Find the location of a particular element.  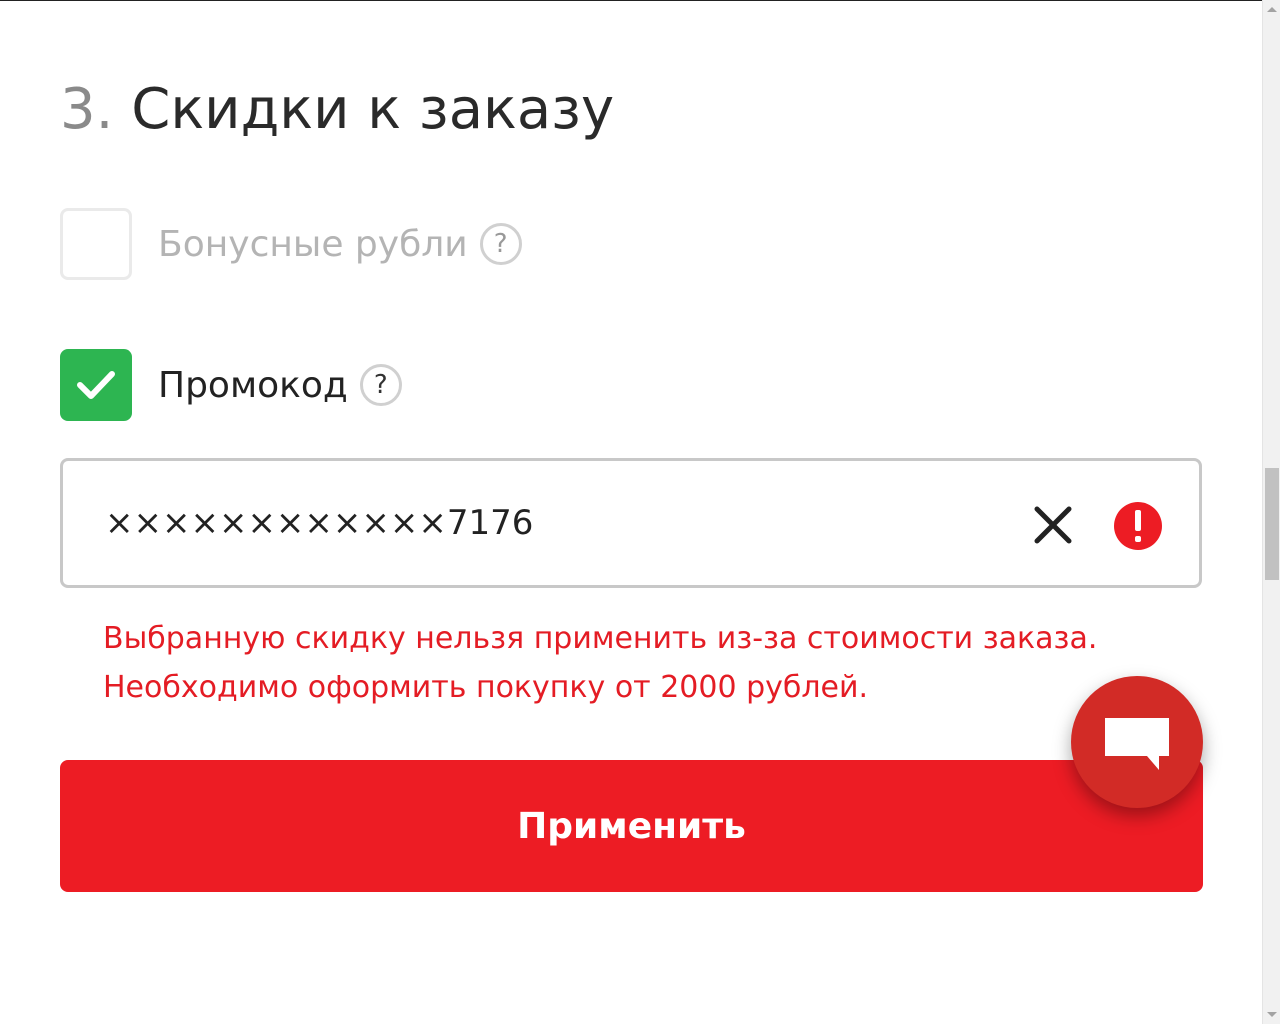

promo-code-field: ××××××××××××7176 is located at coordinates (631, 523).